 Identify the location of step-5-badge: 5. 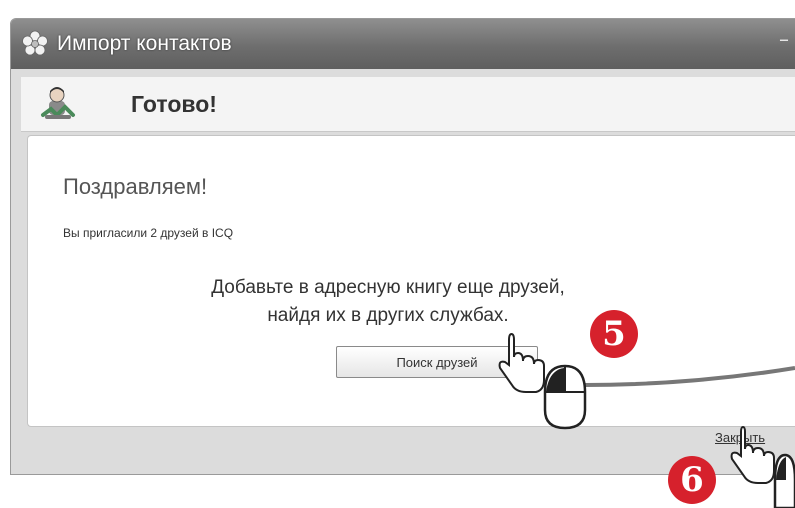
(614, 334).